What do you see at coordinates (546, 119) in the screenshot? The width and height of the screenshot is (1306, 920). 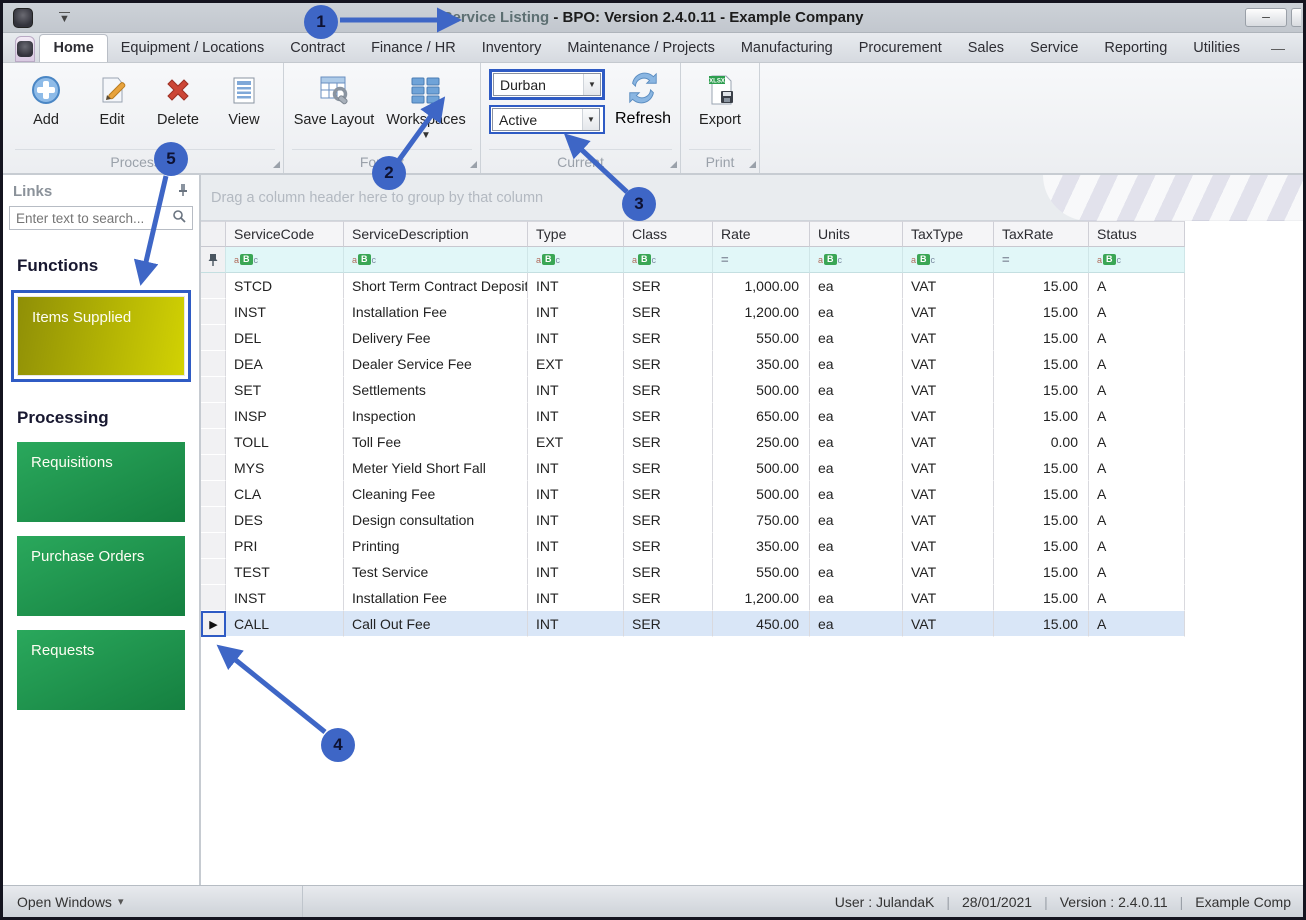 I see `state-combobox: Active ▼` at bounding box center [546, 119].